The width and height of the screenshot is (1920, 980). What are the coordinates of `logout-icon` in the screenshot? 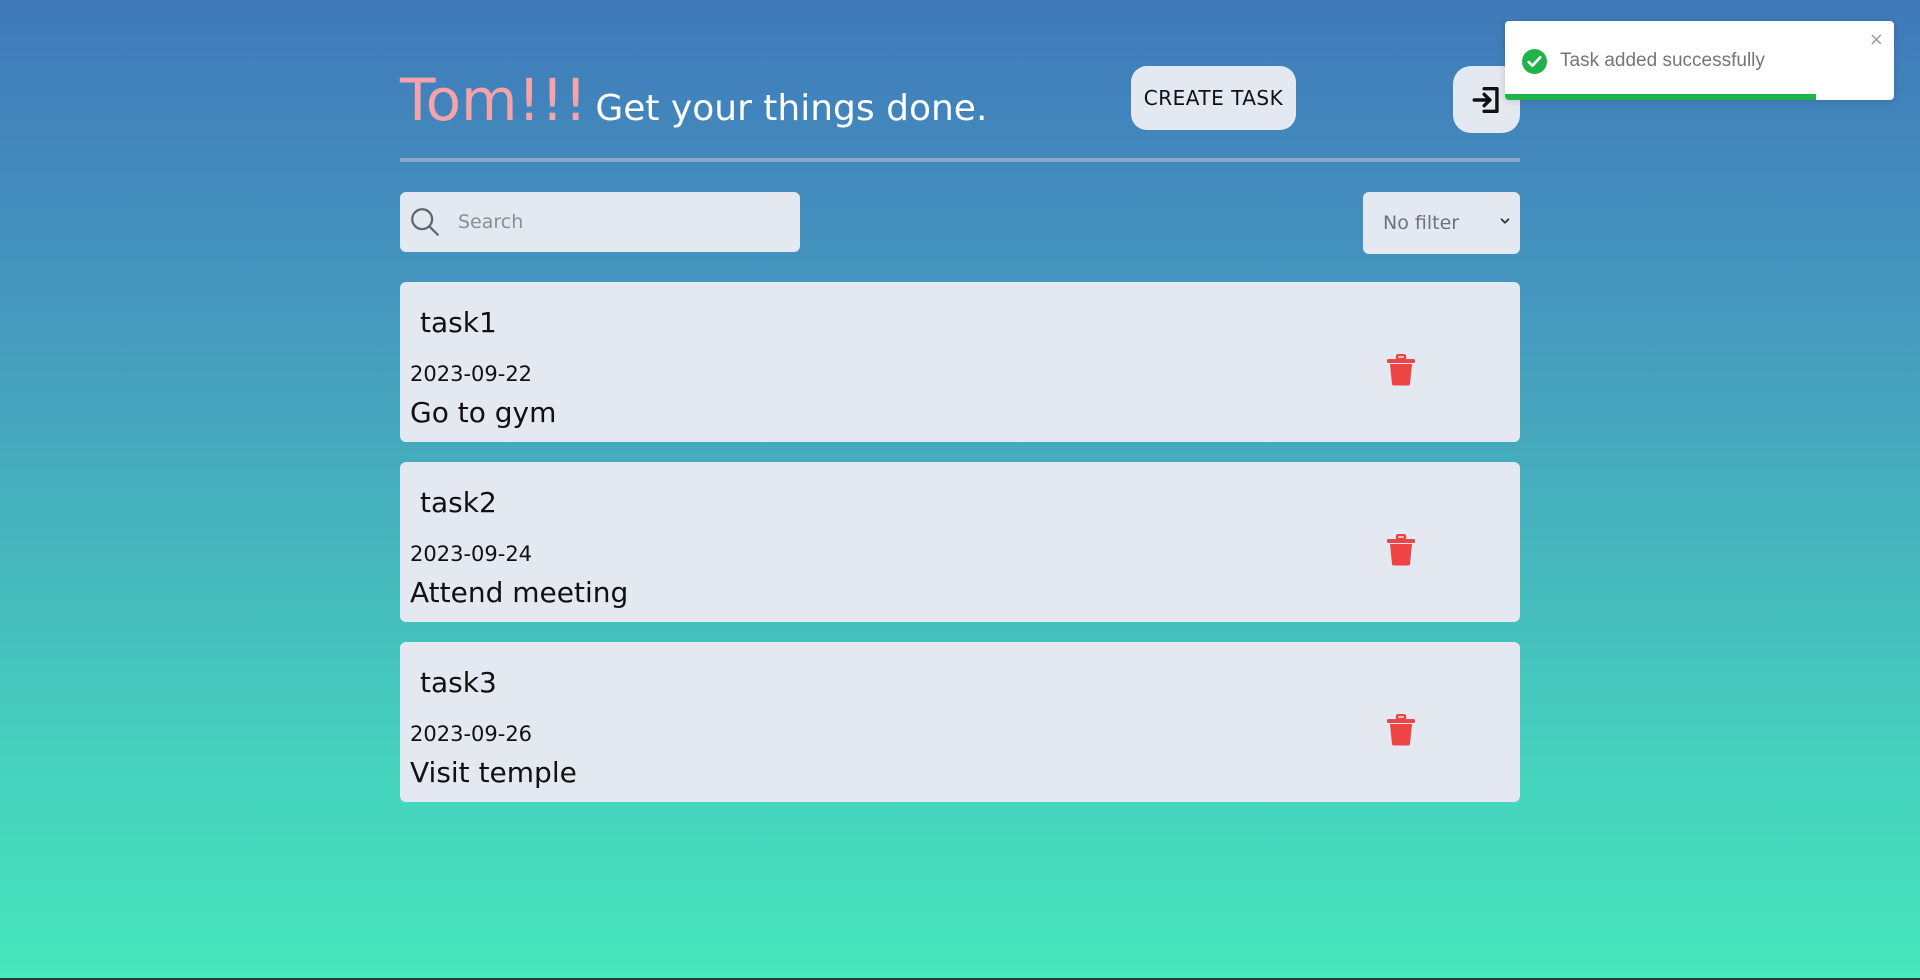 It's located at (1485, 99).